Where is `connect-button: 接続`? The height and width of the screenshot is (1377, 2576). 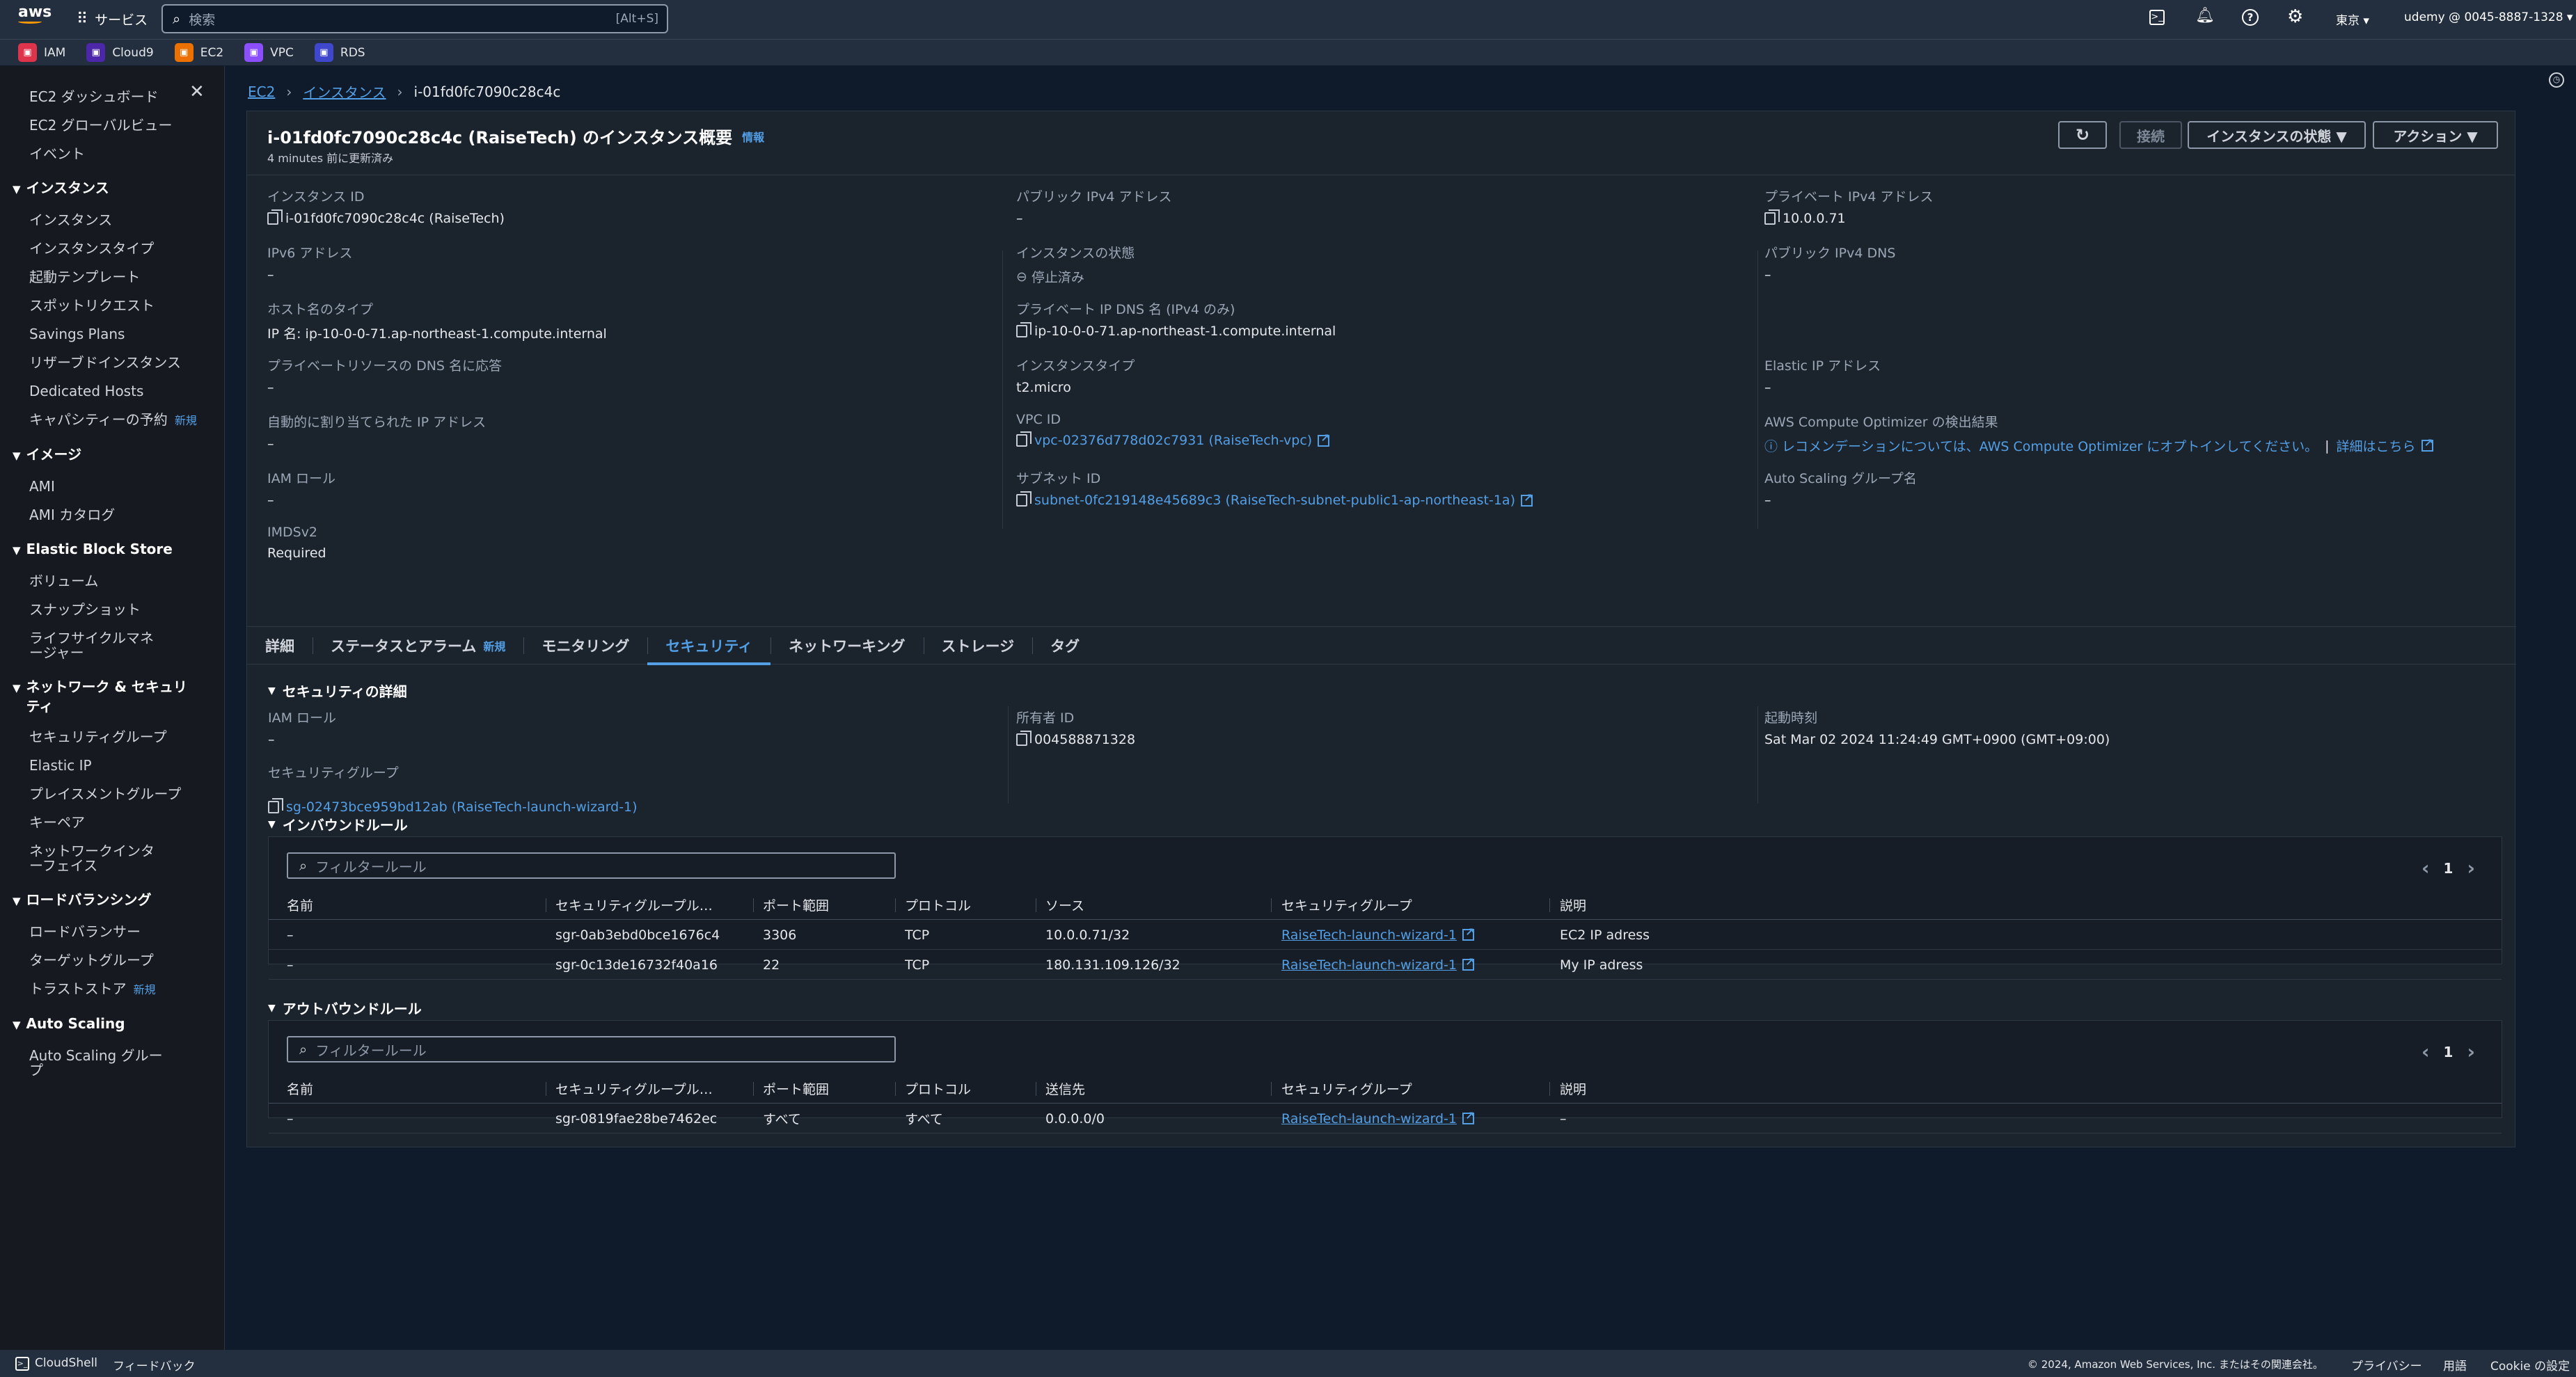 connect-button: 接続 is located at coordinates (2150, 135).